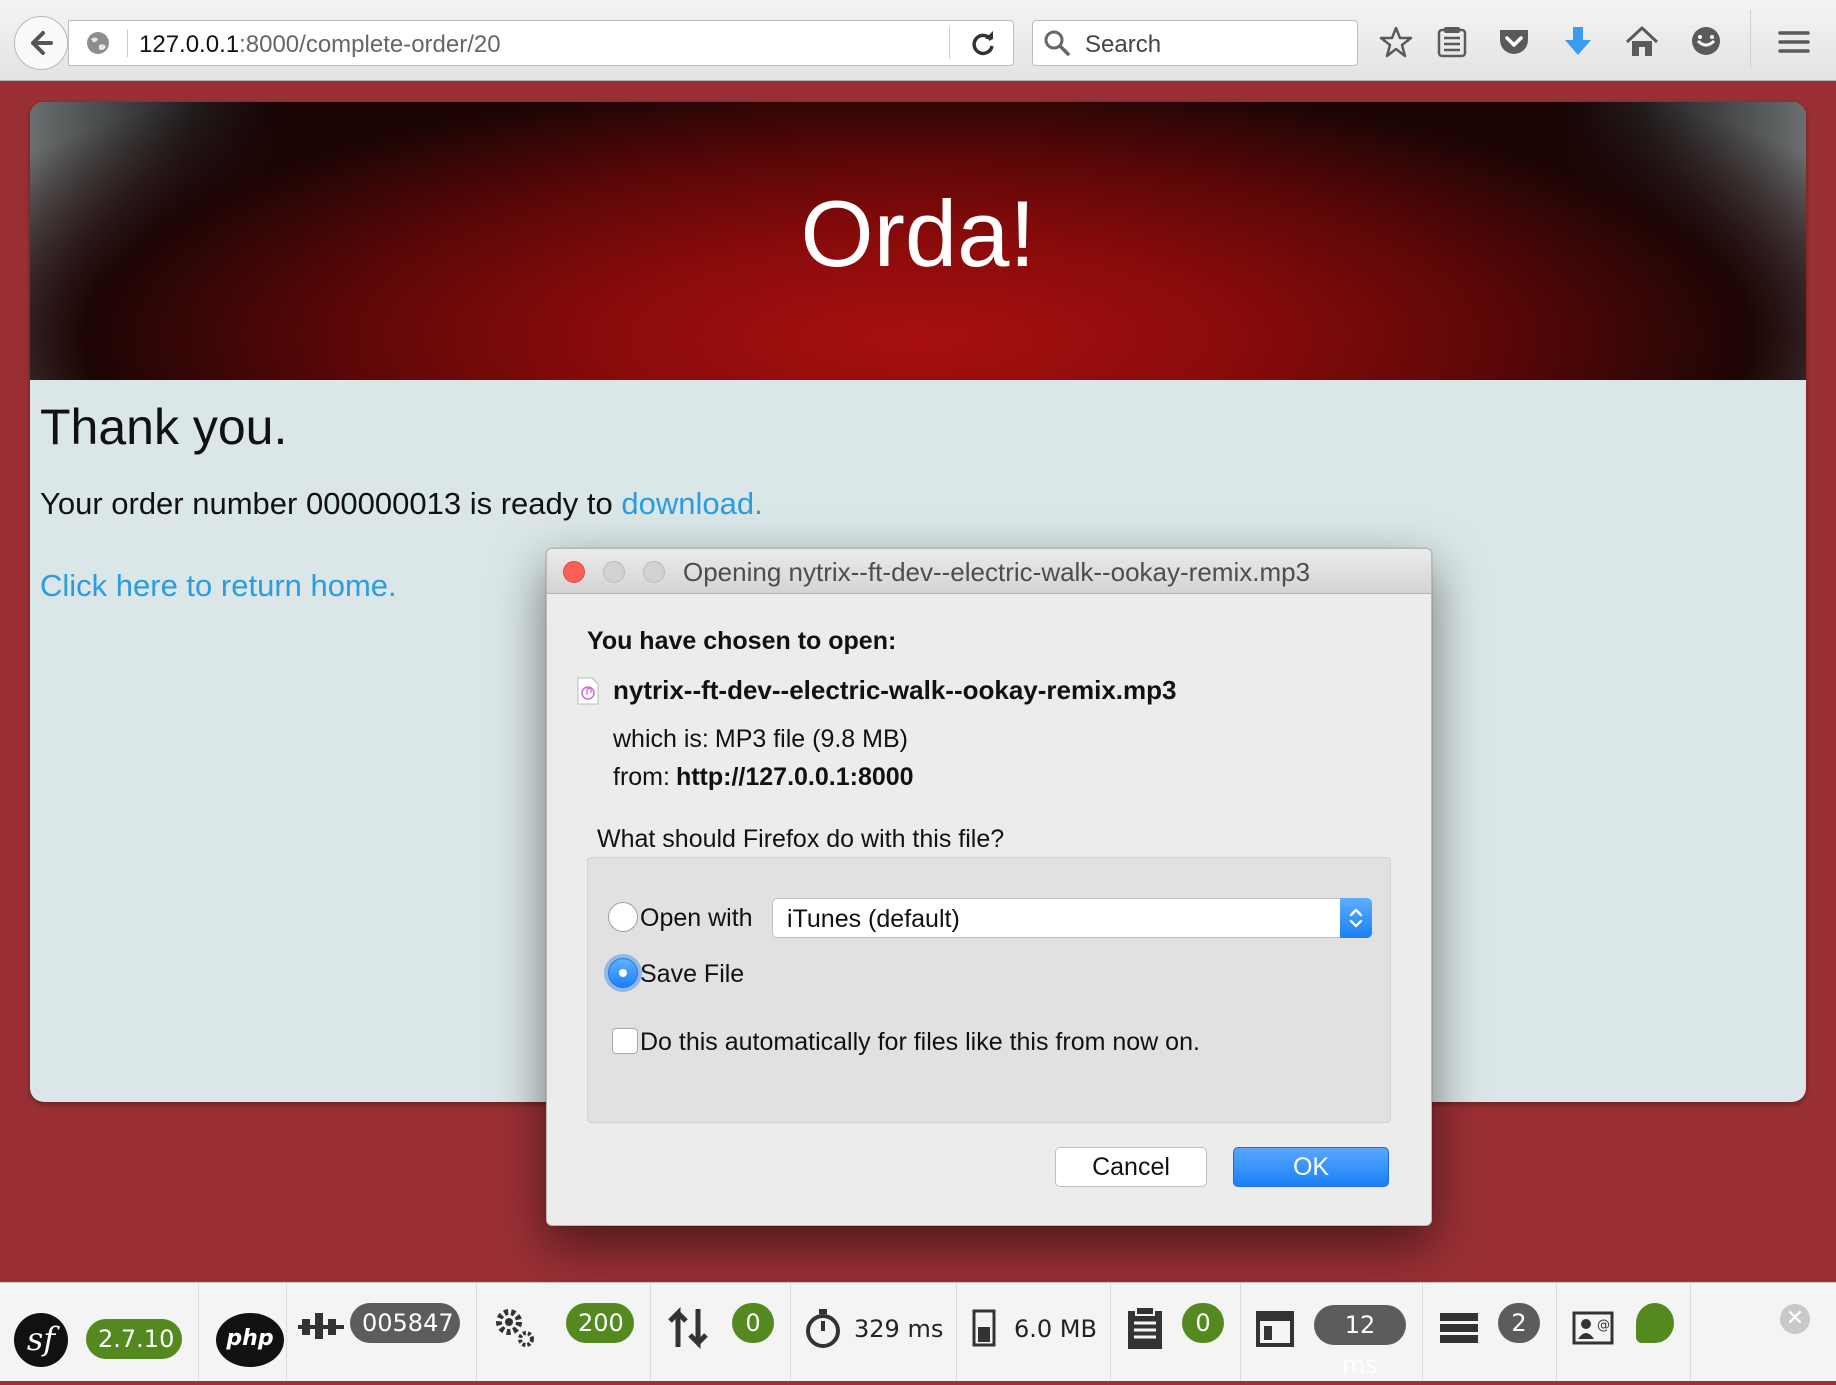 This screenshot has width=1836, height=1385. What do you see at coordinates (515, 1328) in the screenshot?
I see `config-gears-icon` at bounding box center [515, 1328].